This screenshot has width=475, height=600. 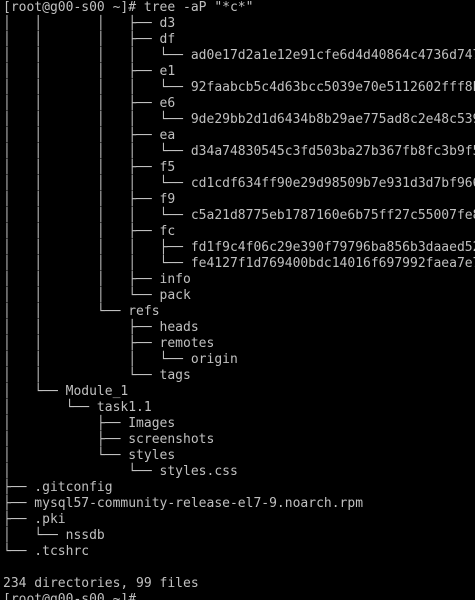 I want to click on tree-line: │ │ │ ├── d3, so click(x=89, y=23).